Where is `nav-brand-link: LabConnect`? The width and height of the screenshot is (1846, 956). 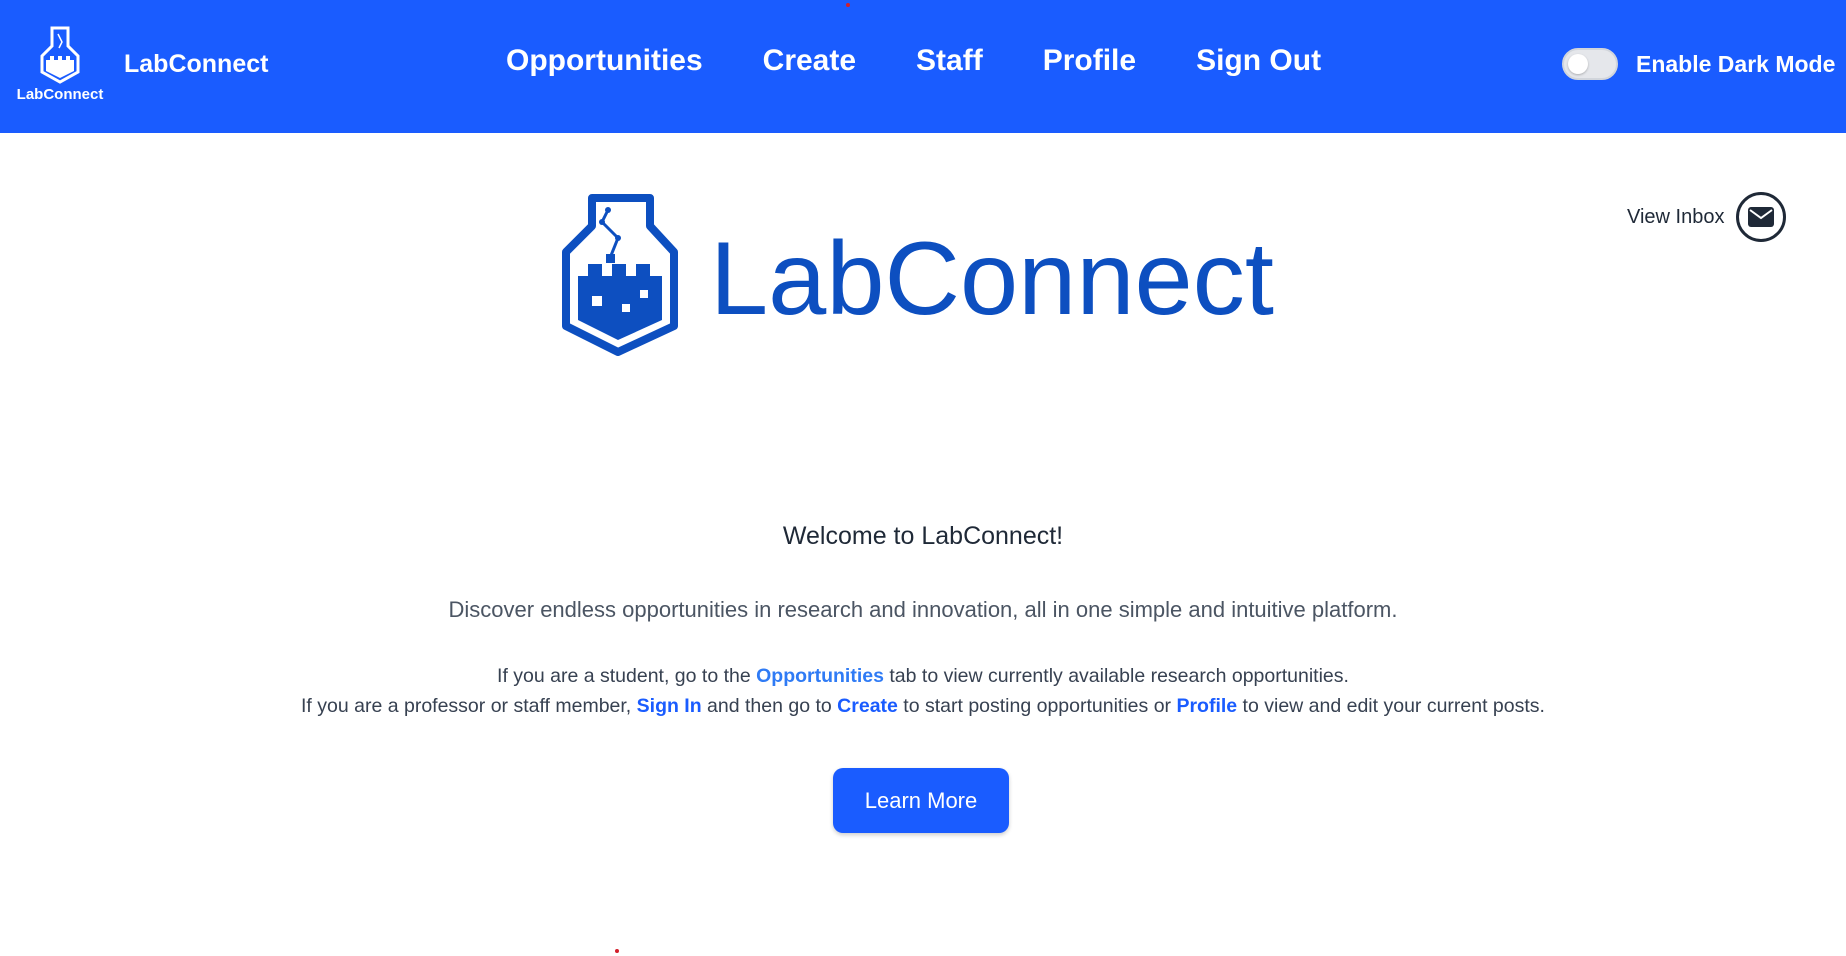 nav-brand-link: LabConnect is located at coordinates (196, 64).